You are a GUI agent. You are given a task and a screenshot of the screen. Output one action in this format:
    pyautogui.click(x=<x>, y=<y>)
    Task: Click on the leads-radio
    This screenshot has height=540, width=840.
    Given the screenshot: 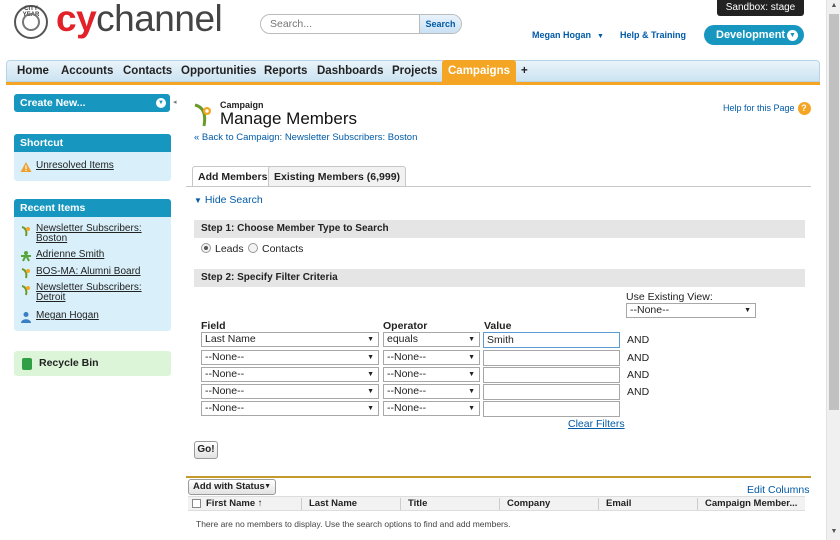 What is the action you would take?
    pyautogui.click(x=206, y=248)
    